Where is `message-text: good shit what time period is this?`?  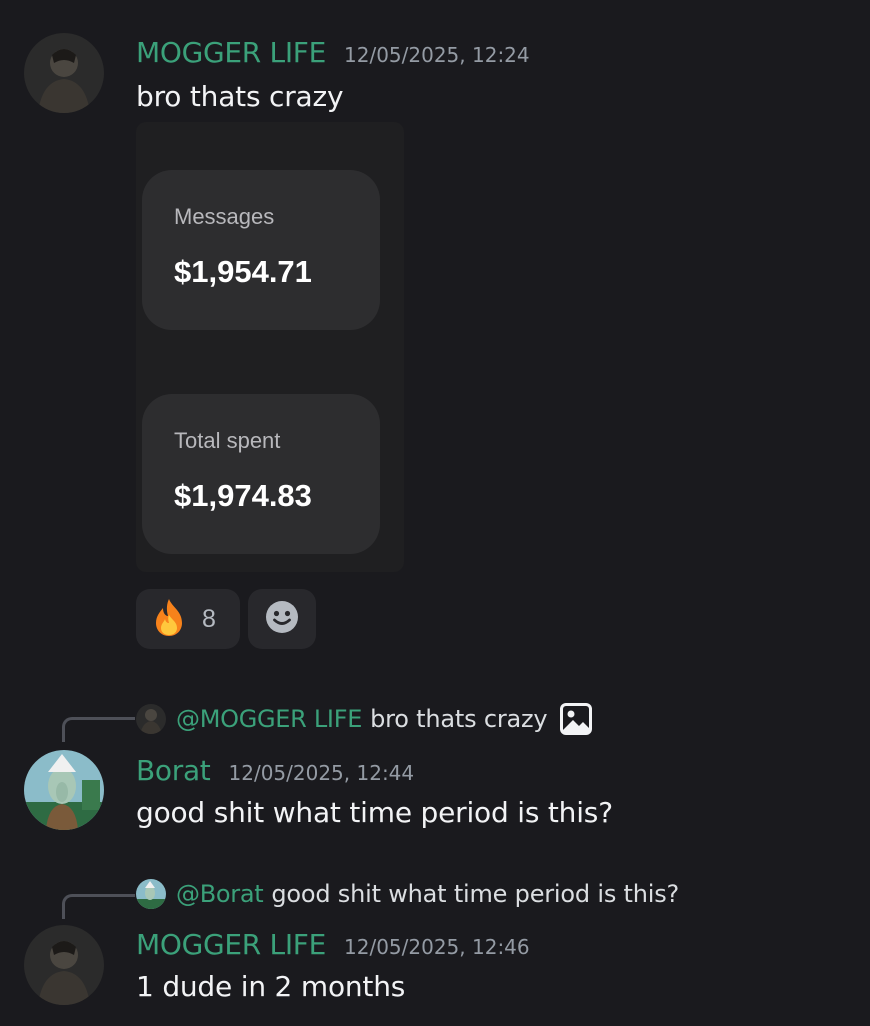 message-text: good shit what time period is this? is located at coordinates (374, 812).